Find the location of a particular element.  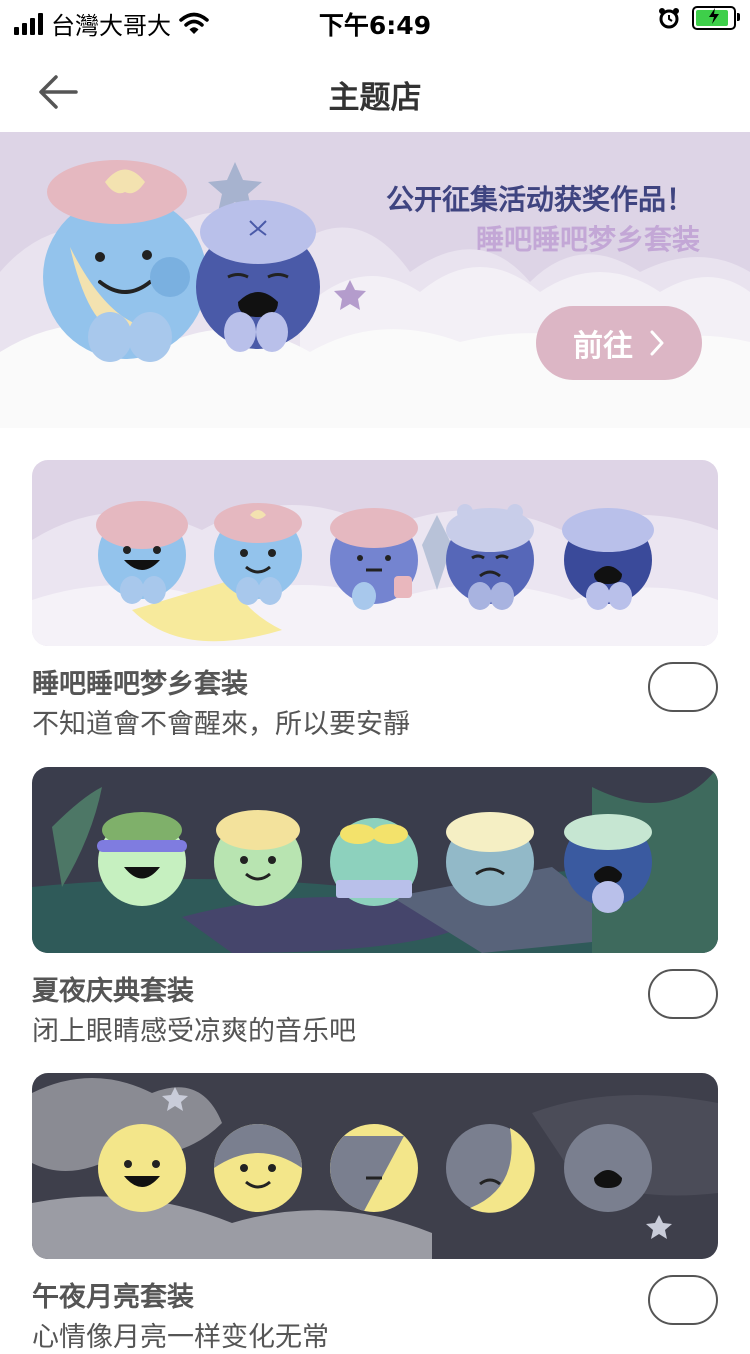

sleepy-character-light is located at coordinates (125, 261).